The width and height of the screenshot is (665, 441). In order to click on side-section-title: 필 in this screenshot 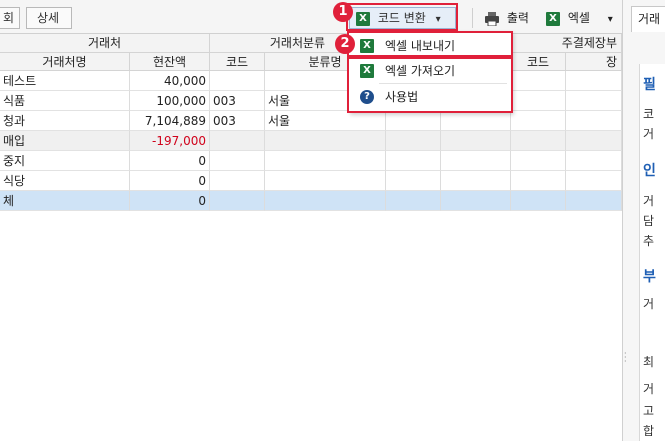, I will do `click(649, 85)`.